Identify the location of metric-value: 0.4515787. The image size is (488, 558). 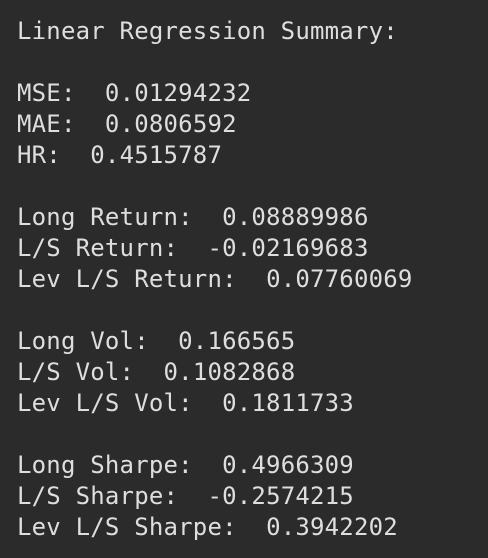
(156, 155).